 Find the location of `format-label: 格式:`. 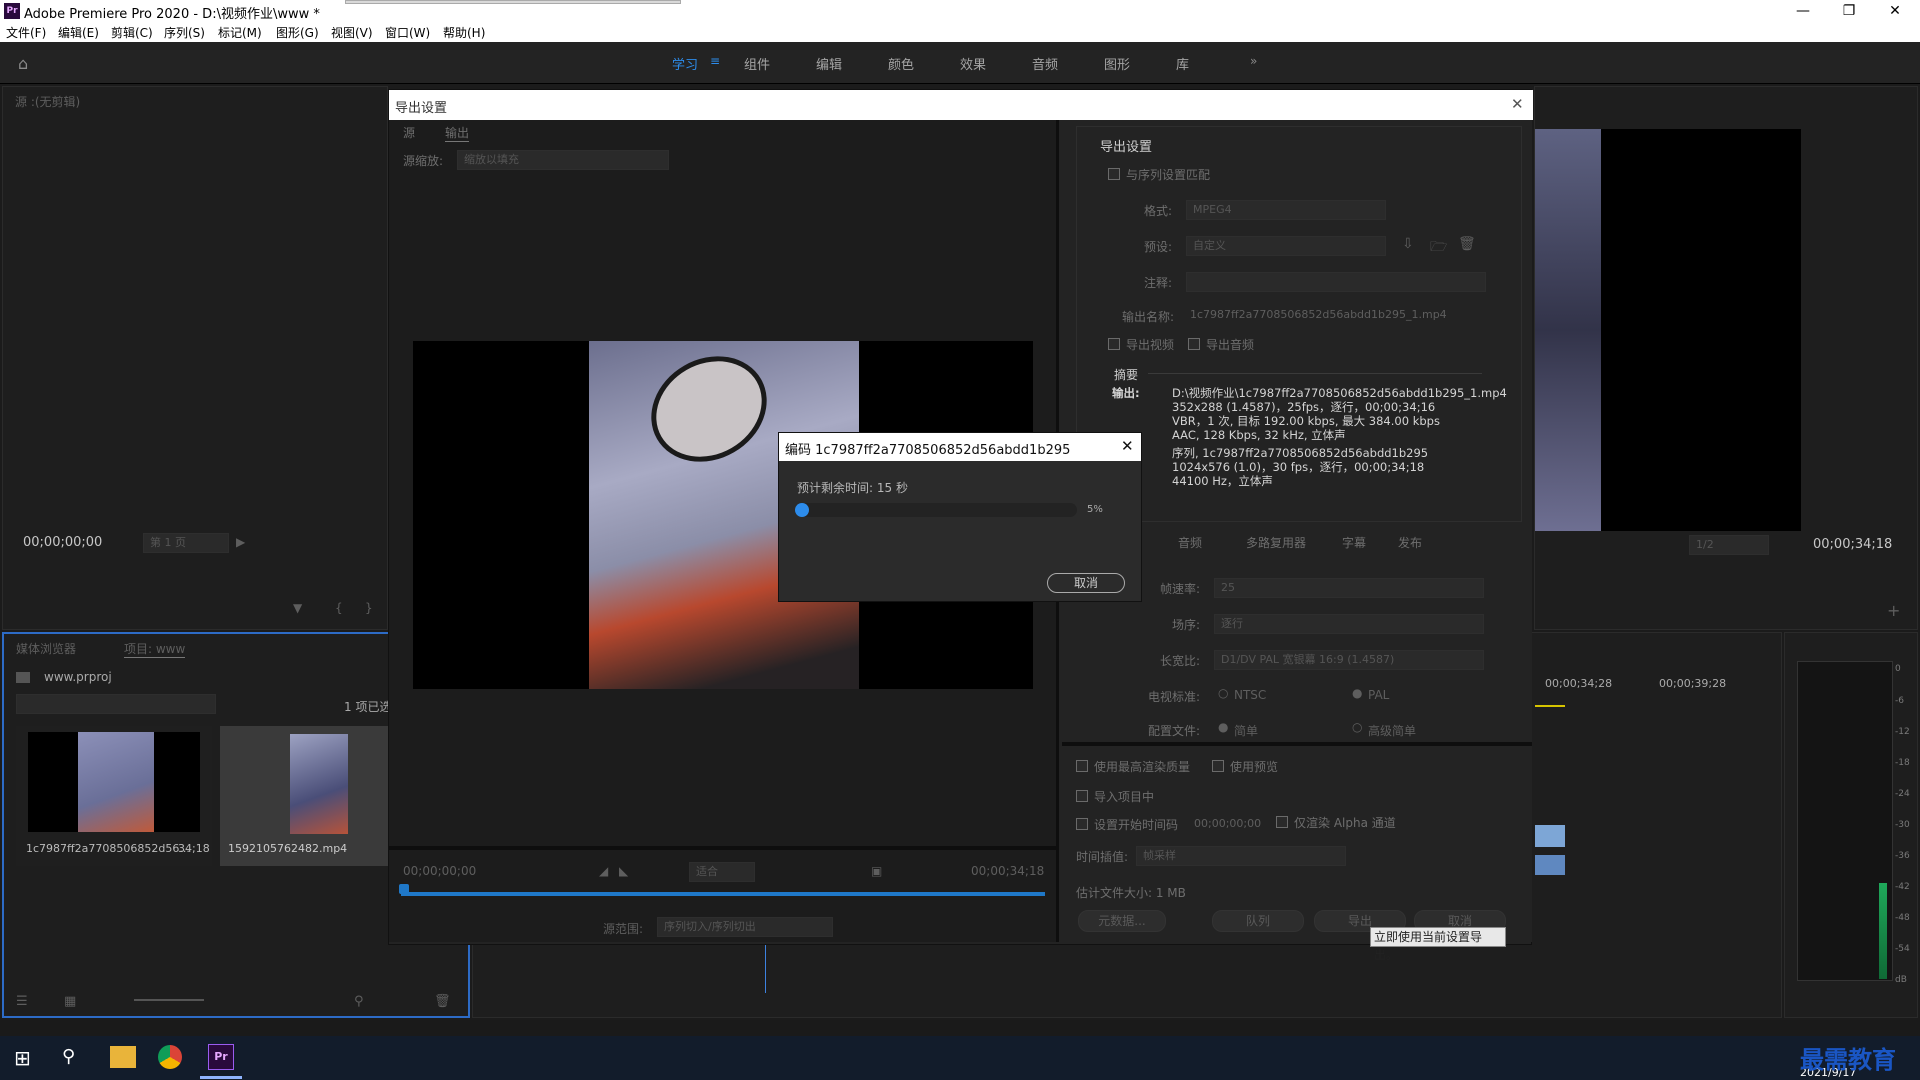

format-label: 格式: is located at coordinates (1158, 211).